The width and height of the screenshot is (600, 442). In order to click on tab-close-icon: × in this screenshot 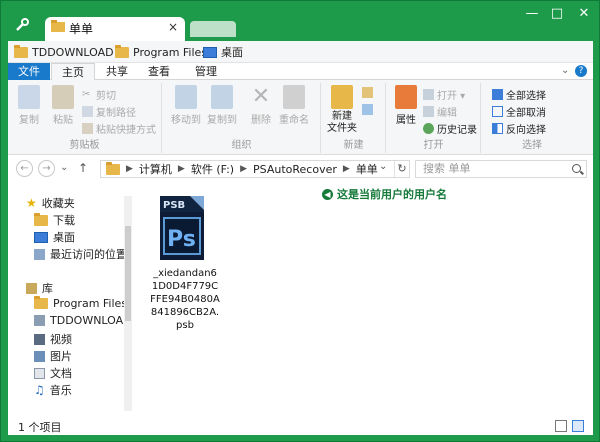, I will do `click(173, 27)`.